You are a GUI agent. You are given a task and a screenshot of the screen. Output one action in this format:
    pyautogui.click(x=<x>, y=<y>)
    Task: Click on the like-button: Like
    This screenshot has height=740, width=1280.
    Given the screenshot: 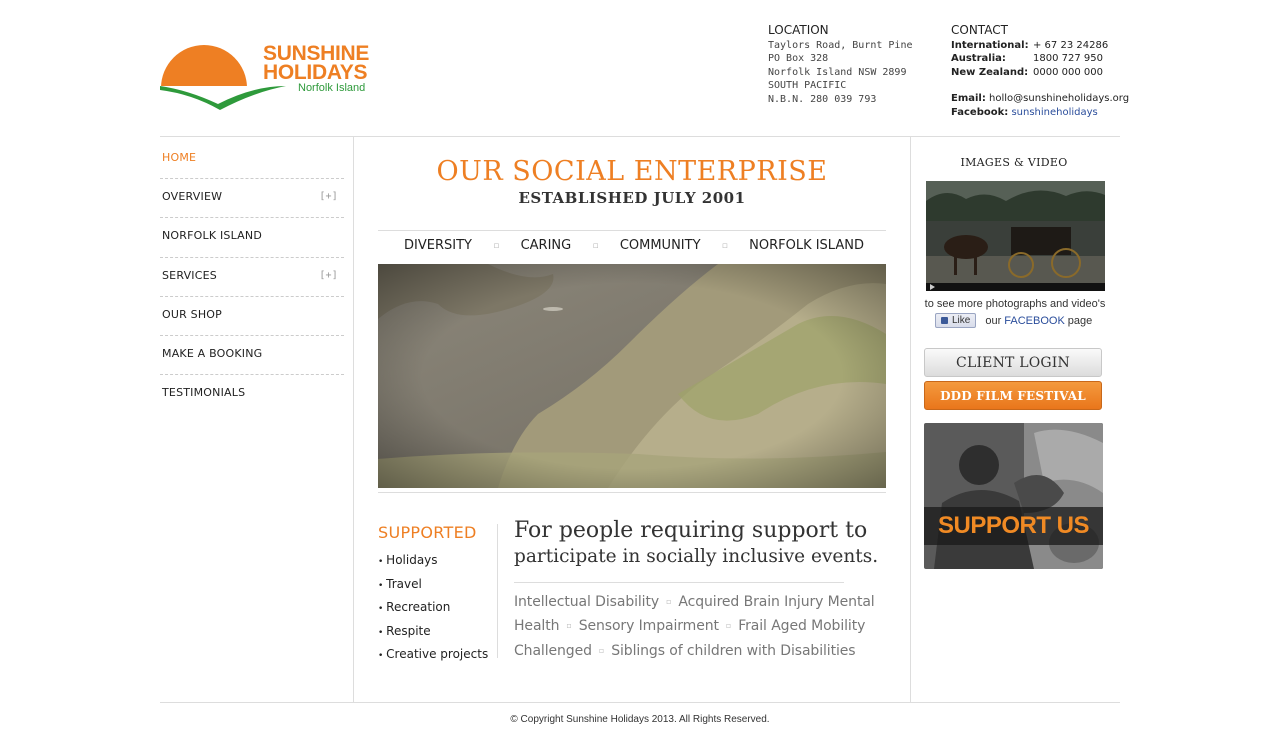 What is the action you would take?
    pyautogui.click(x=956, y=320)
    